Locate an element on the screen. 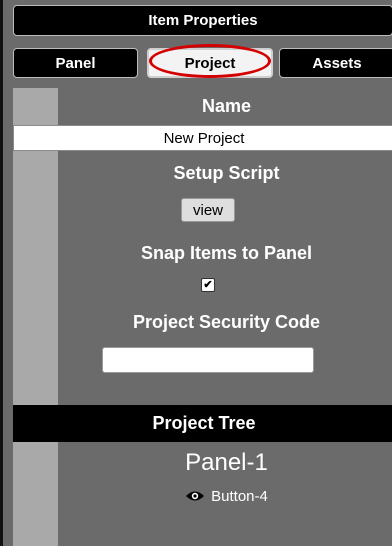  setup-script-label: Setup Script is located at coordinates (225, 173).